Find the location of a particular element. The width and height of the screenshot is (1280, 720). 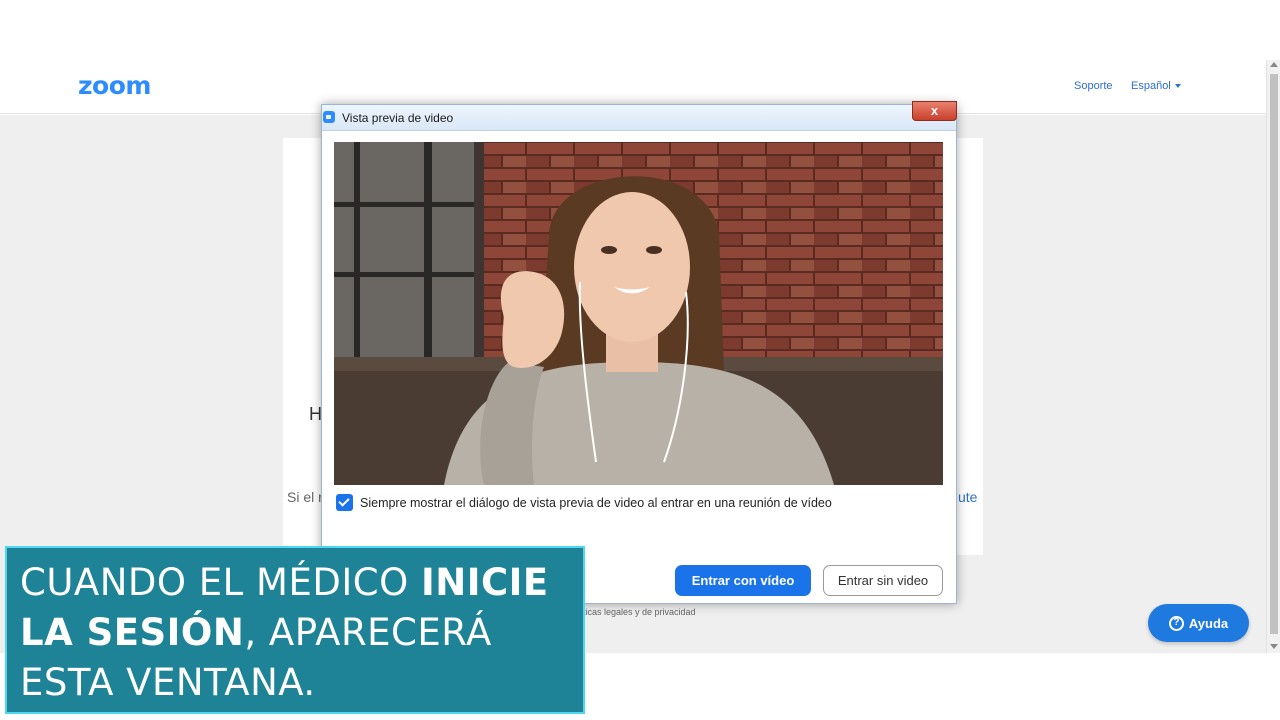

help-icon: ? is located at coordinates (1176, 623).